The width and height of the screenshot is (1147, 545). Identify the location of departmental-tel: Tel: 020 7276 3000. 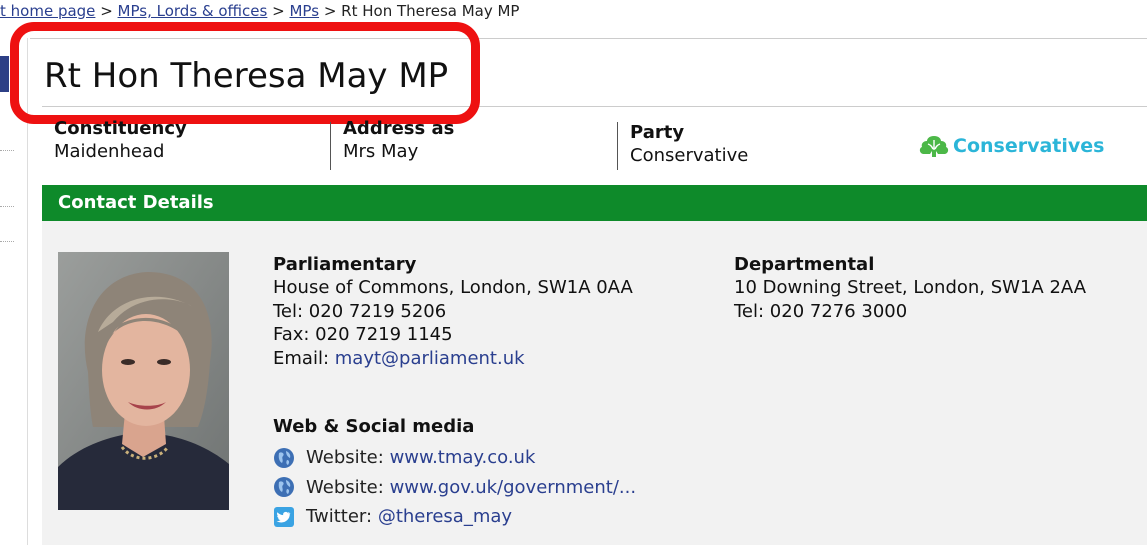
(821, 311).